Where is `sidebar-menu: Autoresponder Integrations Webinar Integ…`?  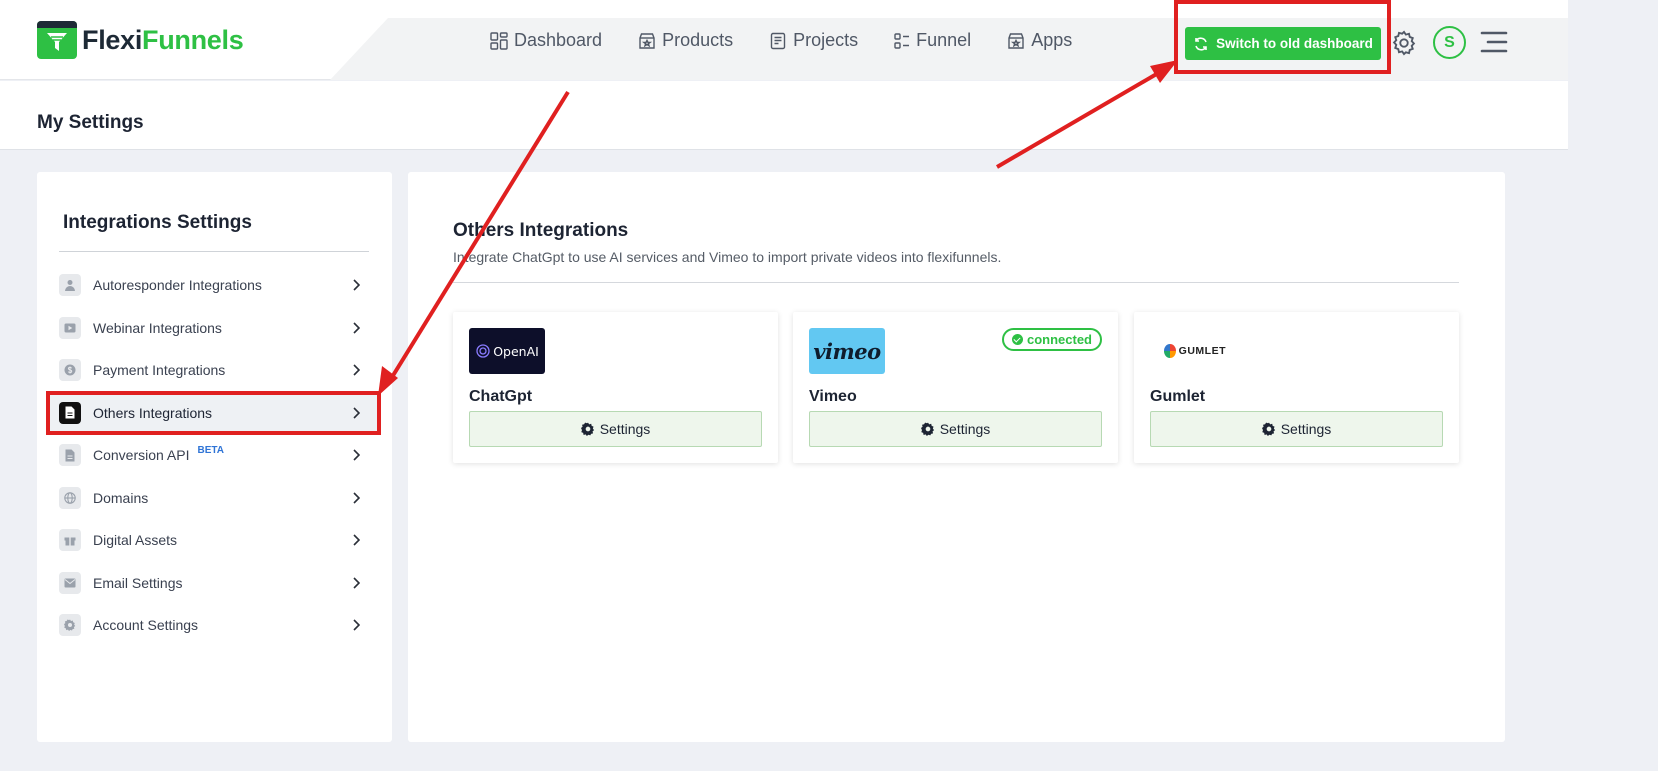
sidebar-menu: Autoresponder Integrations Webinar Integ… is located at coordinates (215, 455).